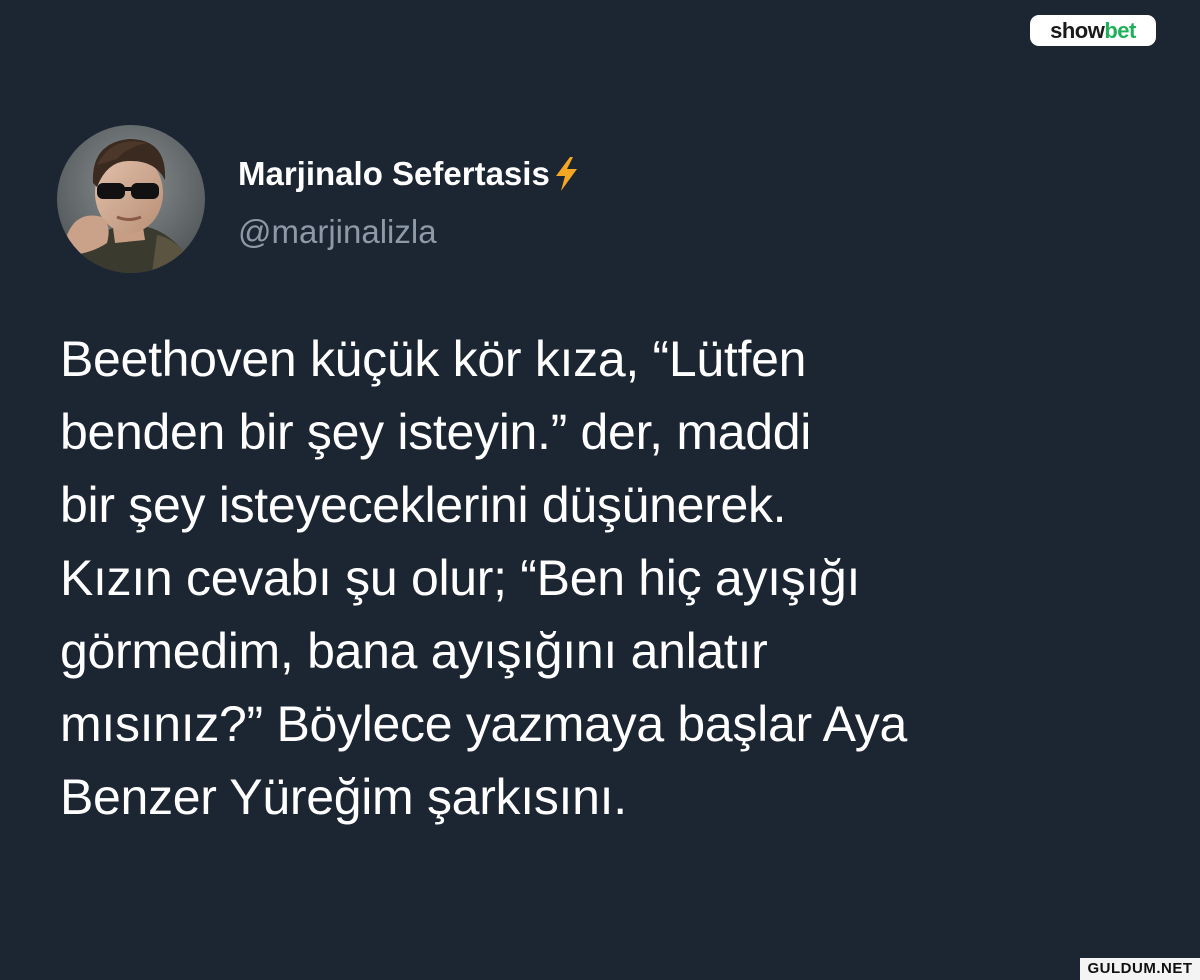 The image size is (1200, 980). Describe the element at coordinates (337, 232) in the screenshot. I see `author-handle: @marjinalizla` at that location.